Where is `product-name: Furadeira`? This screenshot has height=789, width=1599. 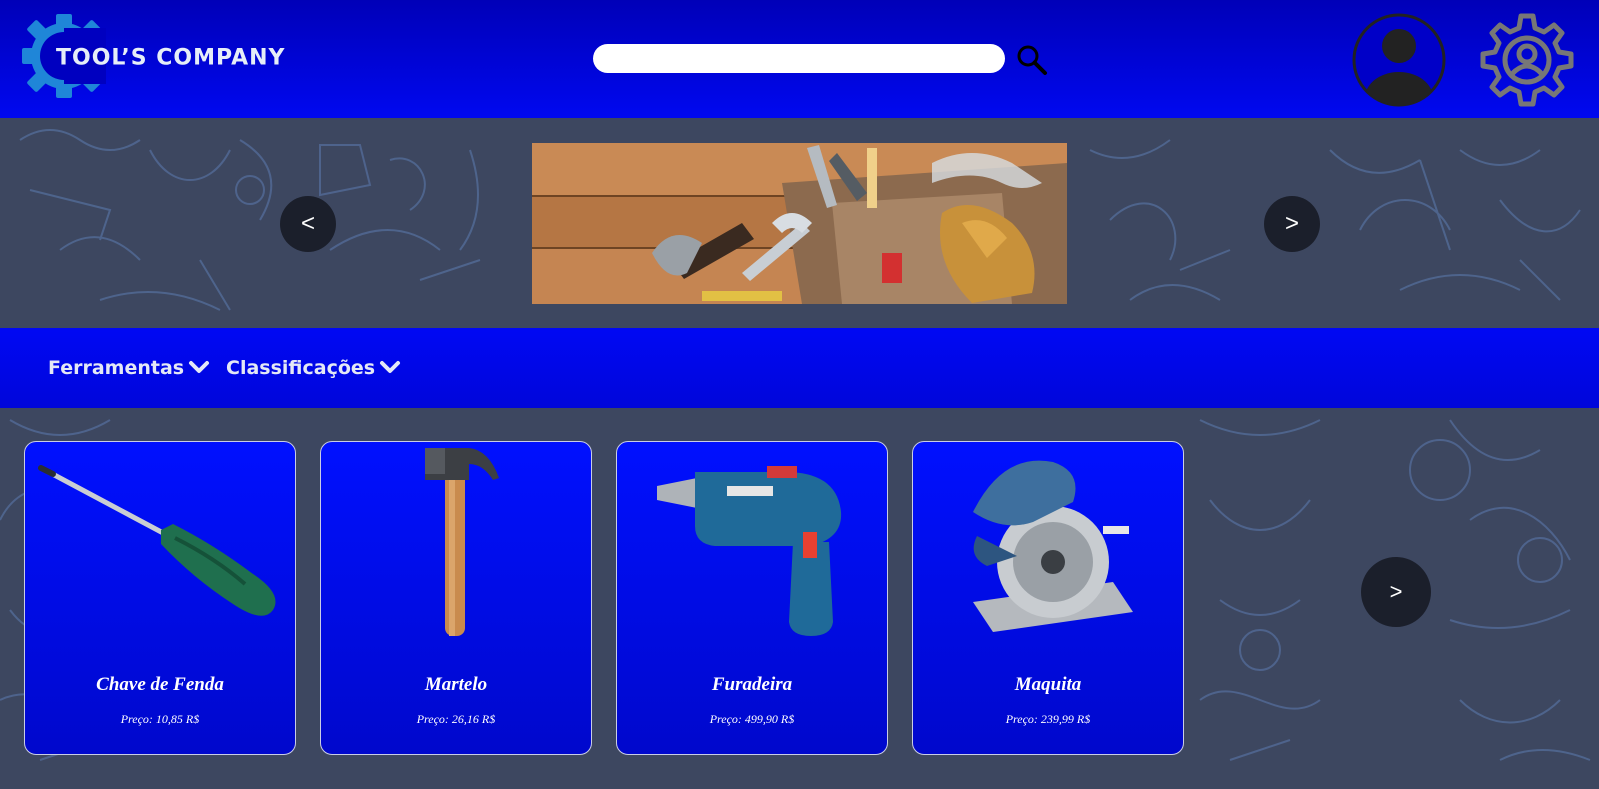 product-name: Furadeira is located at coordinates (752, 684).